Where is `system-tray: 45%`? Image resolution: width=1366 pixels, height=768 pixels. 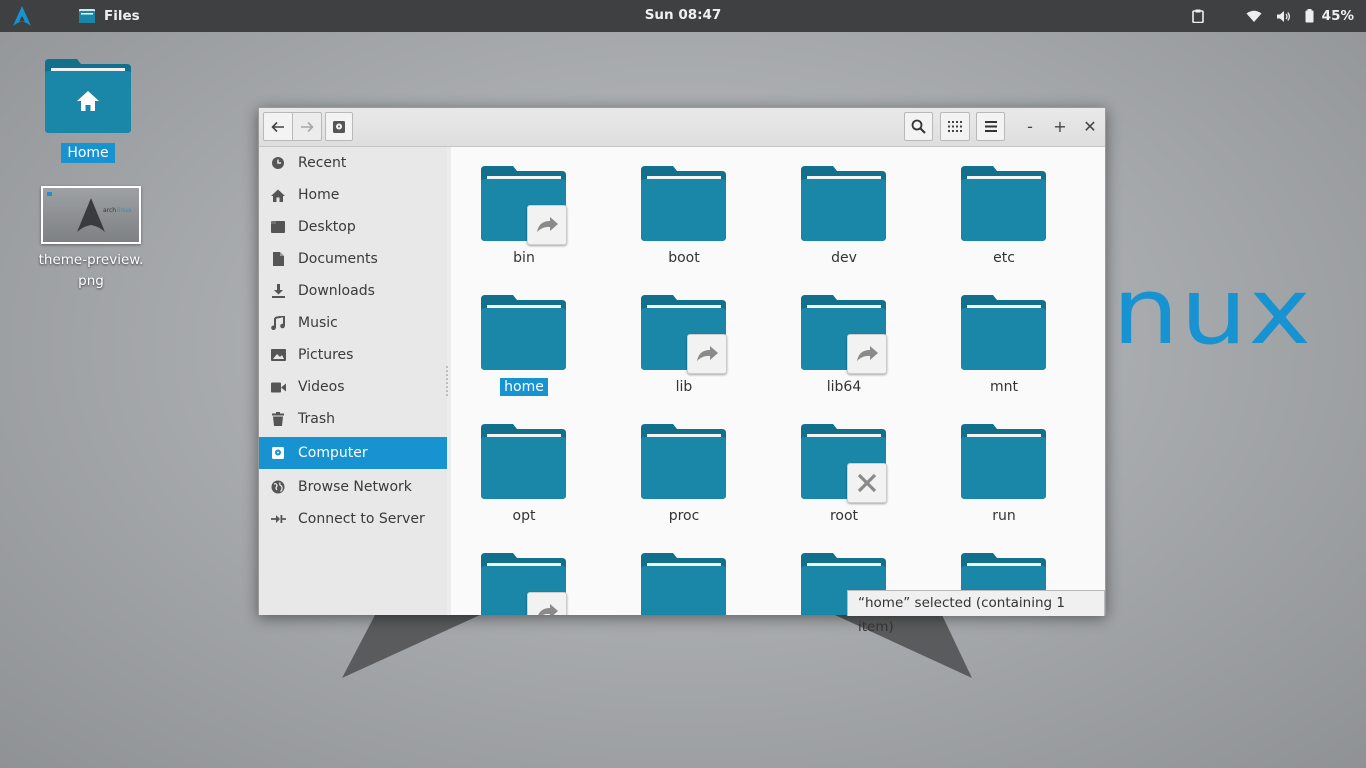 system-tray: 45% is located at coordinates (1272, 16).